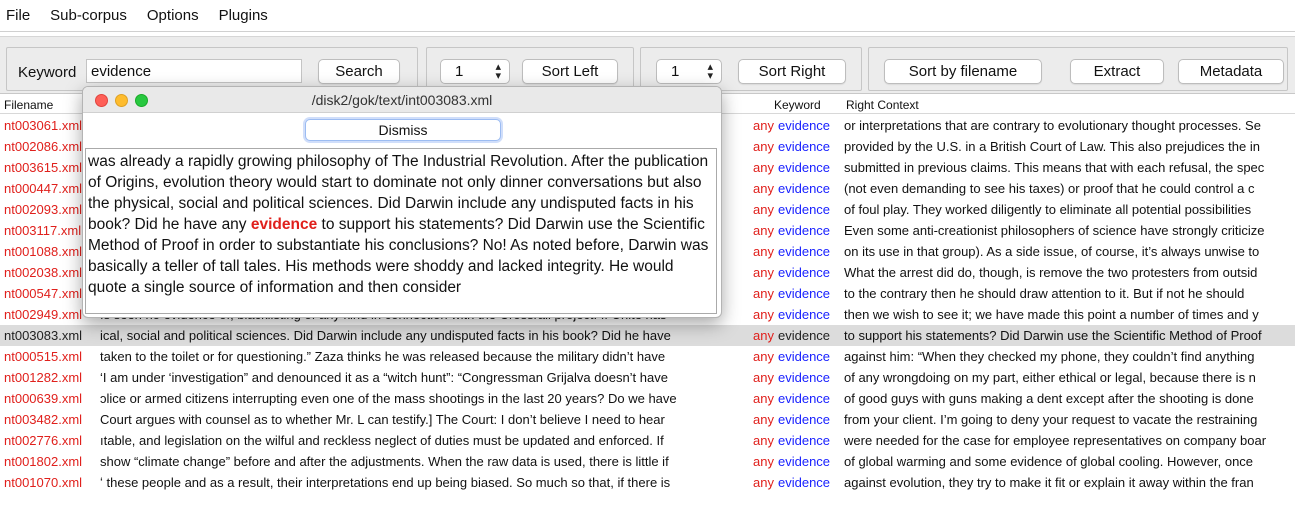  Describe the element at coordinates (1231, 71) in the screenshot. I see `metadata-button: Metadata` at that location.